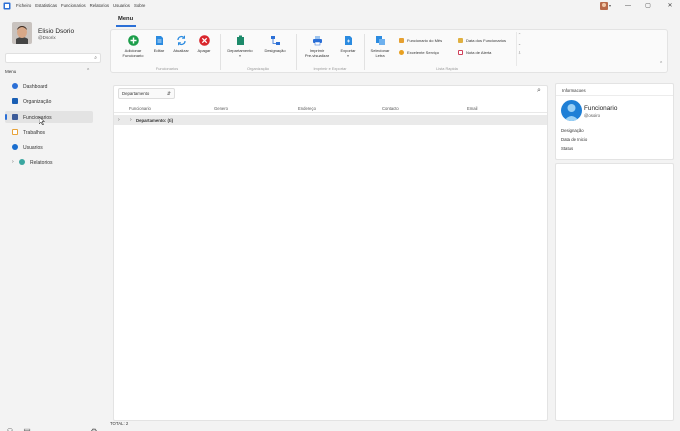 Image resolution: width=680 pixels, height=431 pixels. What do you see at coordinates (572, 130) in the screenshot?
I see `field-designacao: Designação` at bounding box center [572, 130].